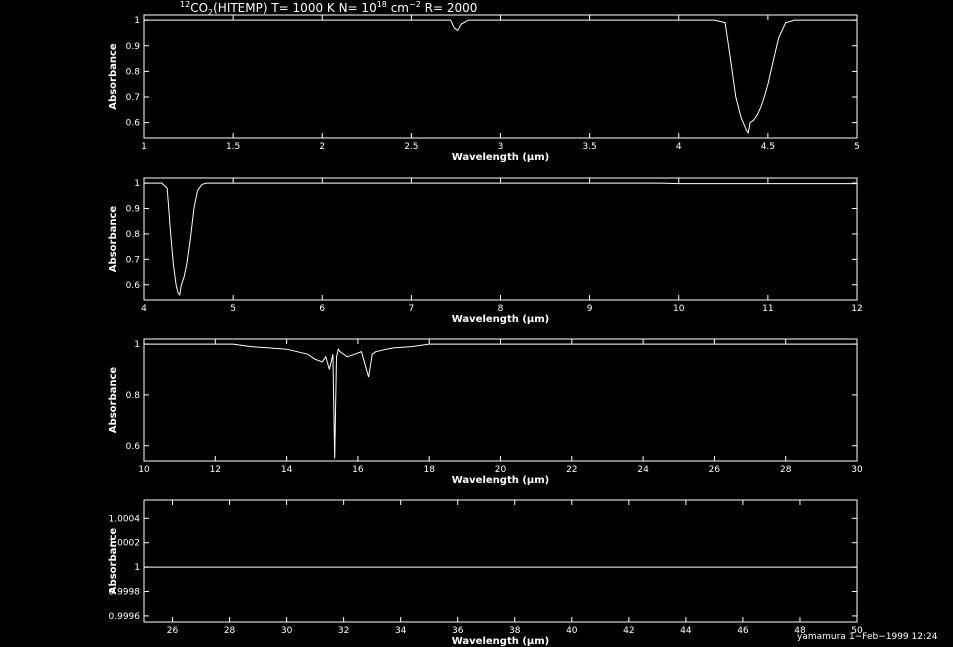 The height and width of the screenshot is (647, 953). What do you see at coordinates (628, 631) in the screenshot?
I see `x-tick-label: 42` at bounding box center [628, 631].